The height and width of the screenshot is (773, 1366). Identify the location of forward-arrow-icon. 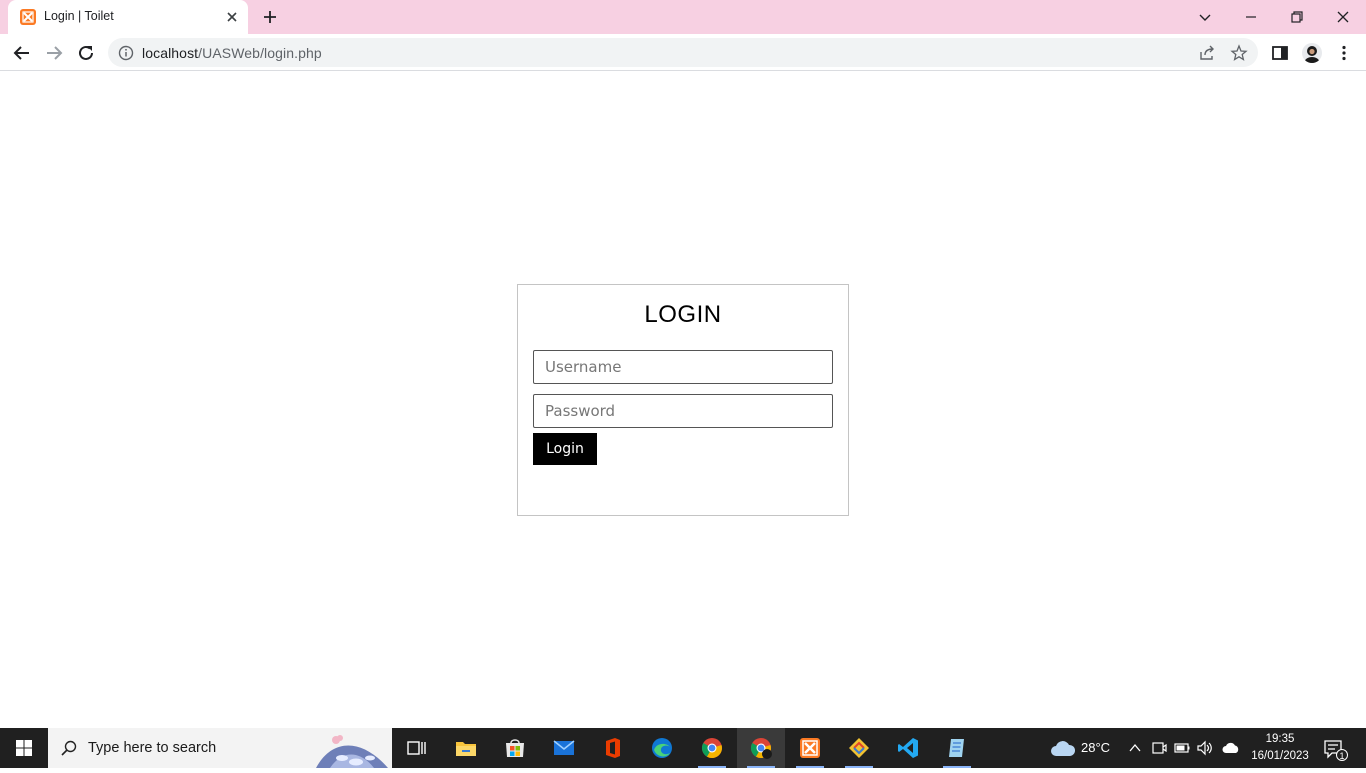
(54, 53).